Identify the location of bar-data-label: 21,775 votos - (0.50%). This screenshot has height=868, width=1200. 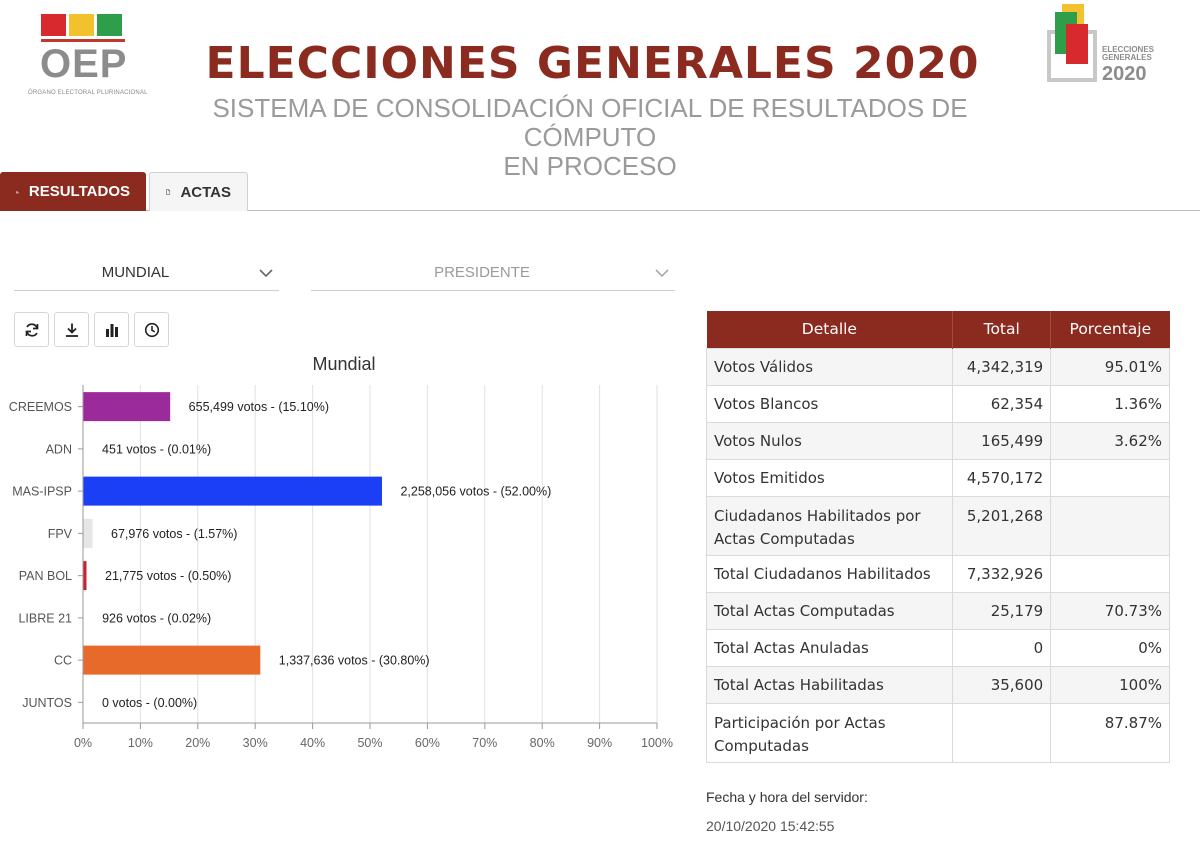
(168, 576).